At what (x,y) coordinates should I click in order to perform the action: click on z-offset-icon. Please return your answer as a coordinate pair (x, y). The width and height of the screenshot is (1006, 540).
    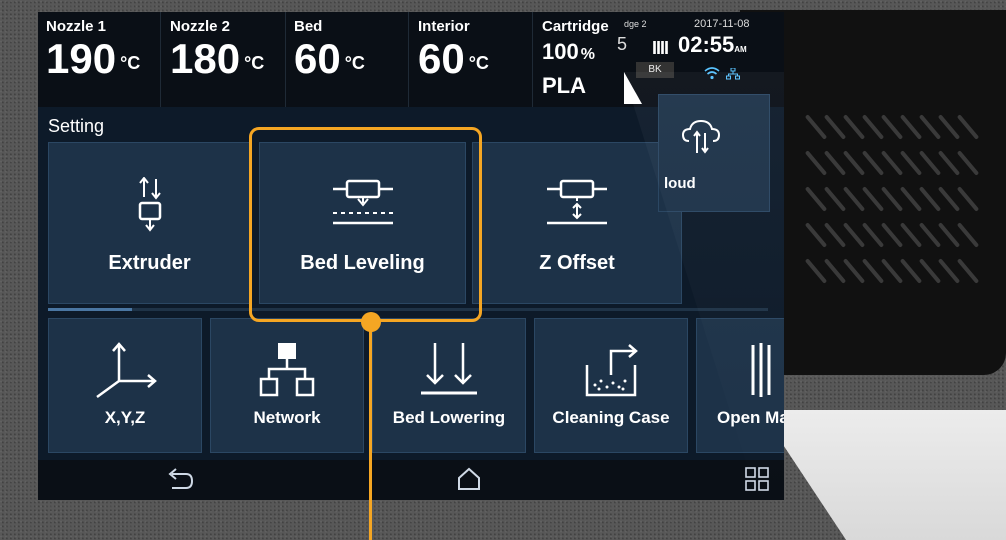
    Looking at the image, I should click on (577, 204).